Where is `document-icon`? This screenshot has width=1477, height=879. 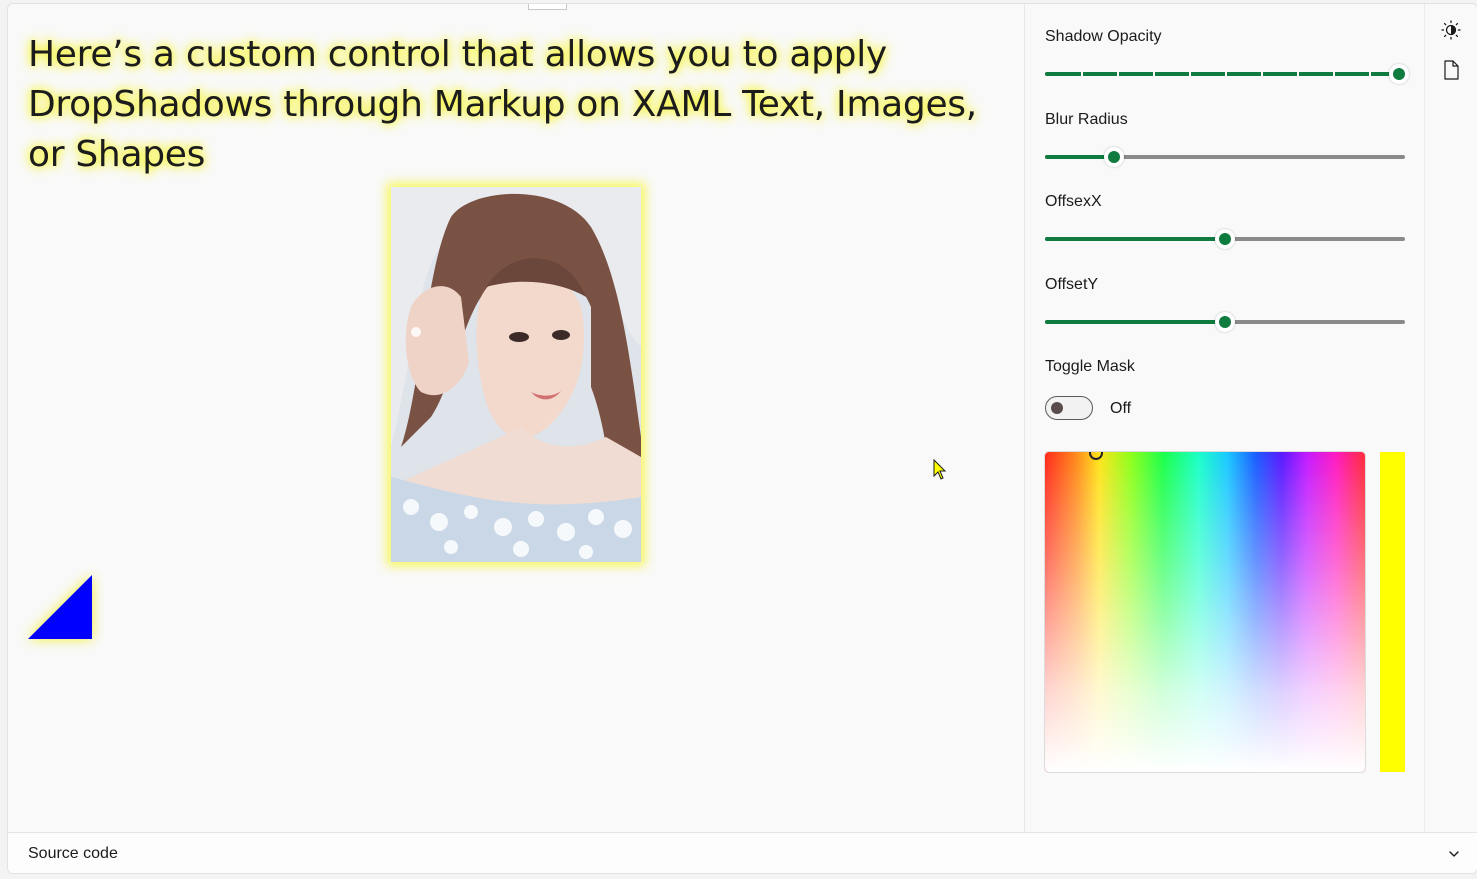
document-icon is located at coordinates (1451, 70).